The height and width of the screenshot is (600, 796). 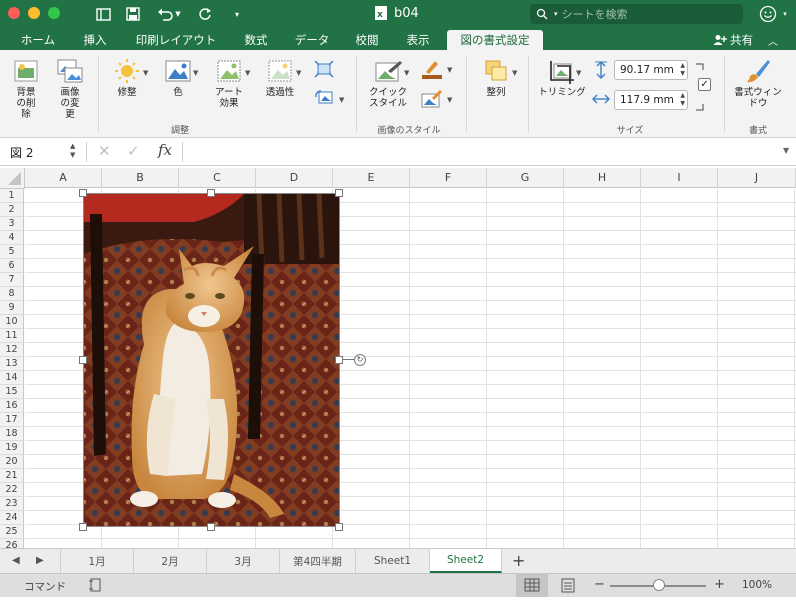 I want to click on reset-picture-dropdown-icon: ▼, so click(x=341, y=100).